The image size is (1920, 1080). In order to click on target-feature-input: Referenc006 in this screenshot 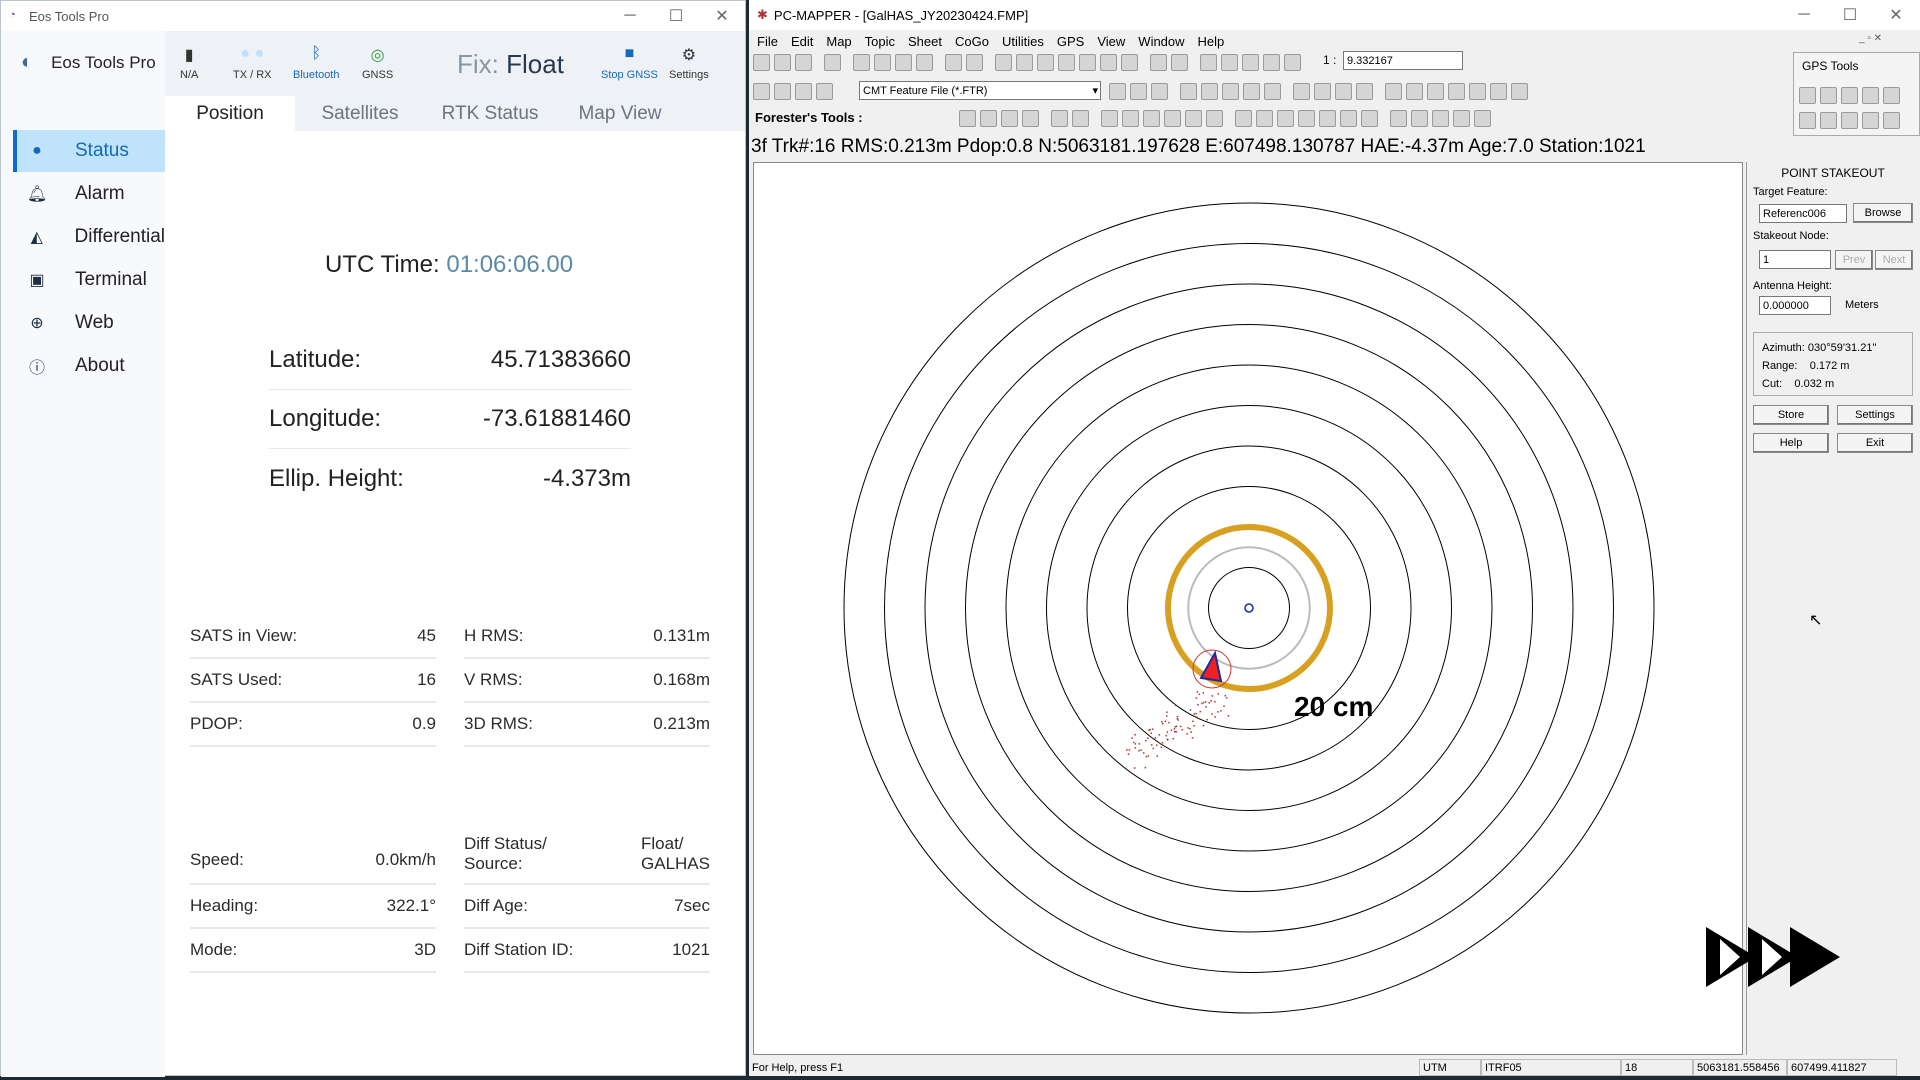, I will do `click(1803, 213)`.